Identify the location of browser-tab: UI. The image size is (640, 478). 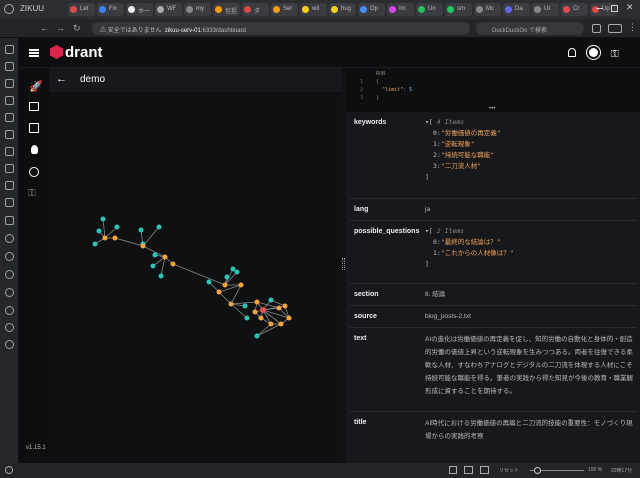
(545, 9).